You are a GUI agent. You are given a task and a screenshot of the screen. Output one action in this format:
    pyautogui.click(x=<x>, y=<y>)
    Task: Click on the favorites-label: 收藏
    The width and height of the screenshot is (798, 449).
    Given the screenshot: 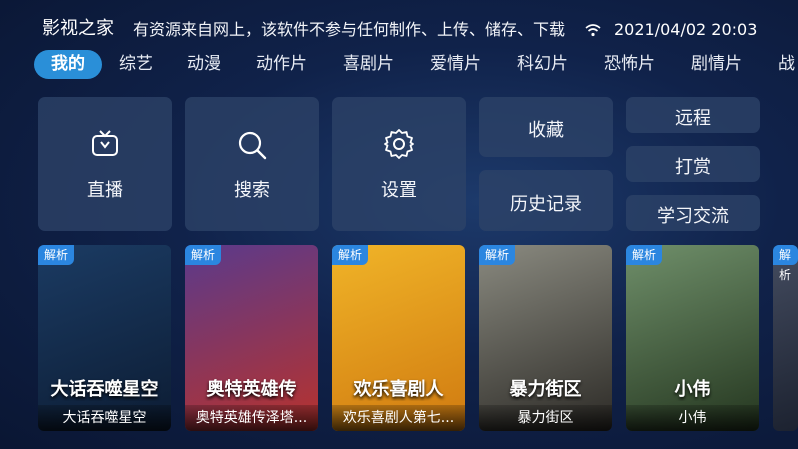 What is the action you would take?
    pyautogui.click(x=546, y=130)
    